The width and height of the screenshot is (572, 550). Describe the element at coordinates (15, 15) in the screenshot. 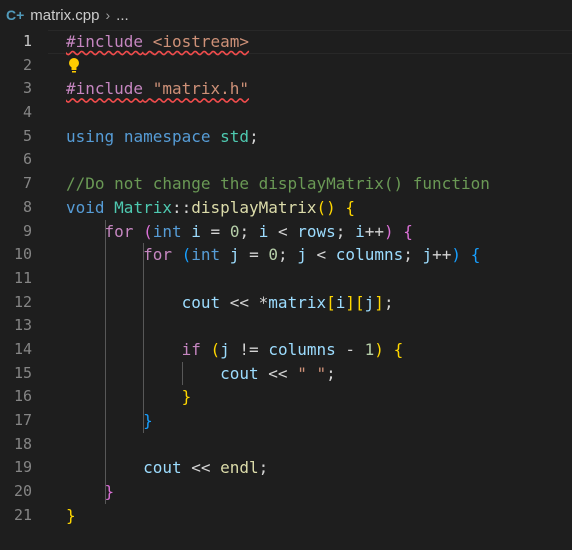

I see `cpp-file-icon: C+` at that location.